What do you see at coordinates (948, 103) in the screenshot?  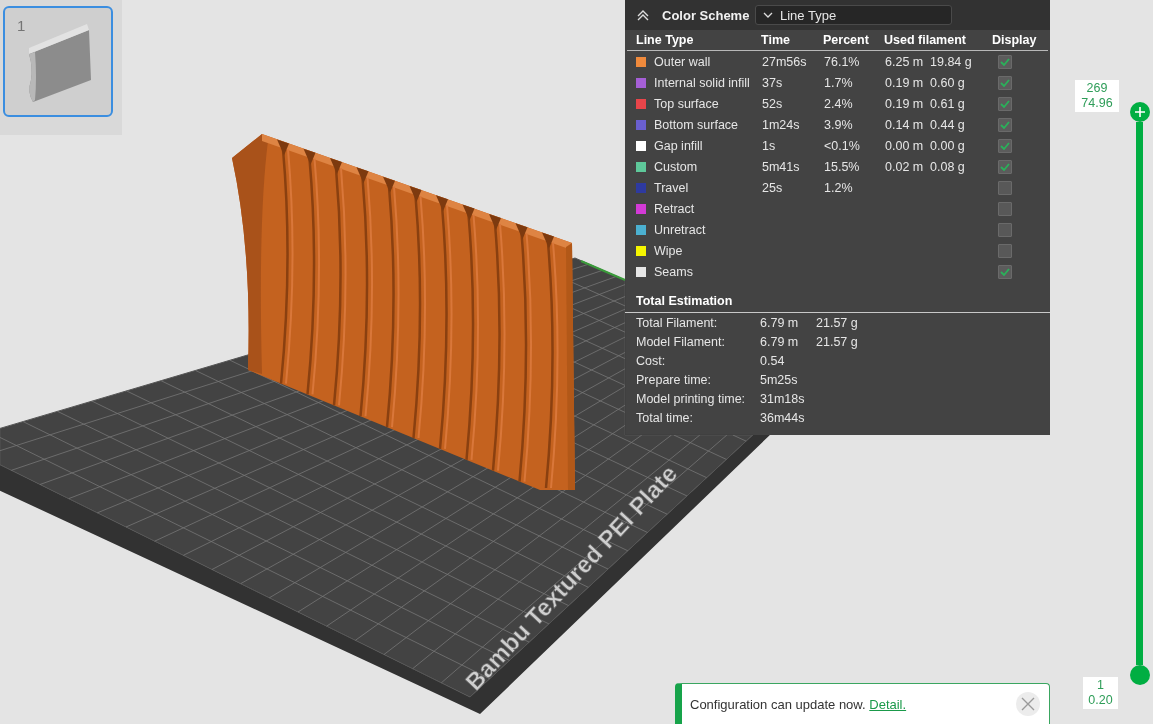 I see `filament-weight: 0.61 g` at bounding box center [948, 103].